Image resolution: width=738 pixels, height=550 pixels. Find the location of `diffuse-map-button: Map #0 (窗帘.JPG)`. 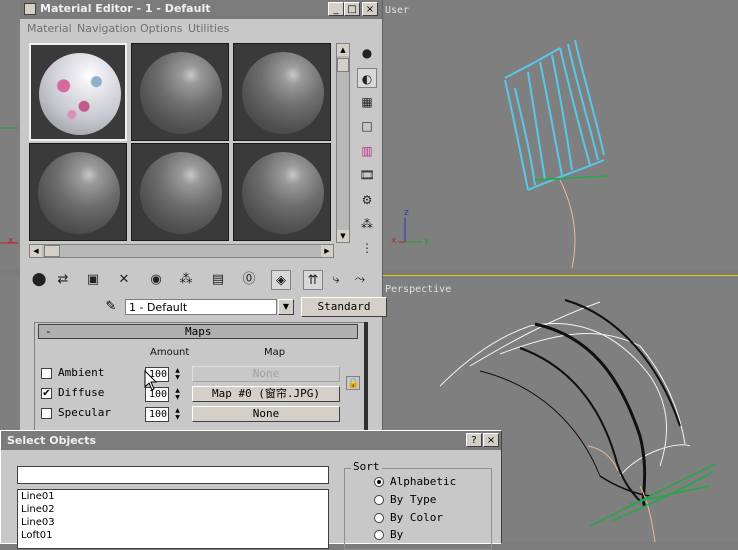

diffuse-map-button: Map #0 (窗帘.JPG) is located at coordinates (266, 394).